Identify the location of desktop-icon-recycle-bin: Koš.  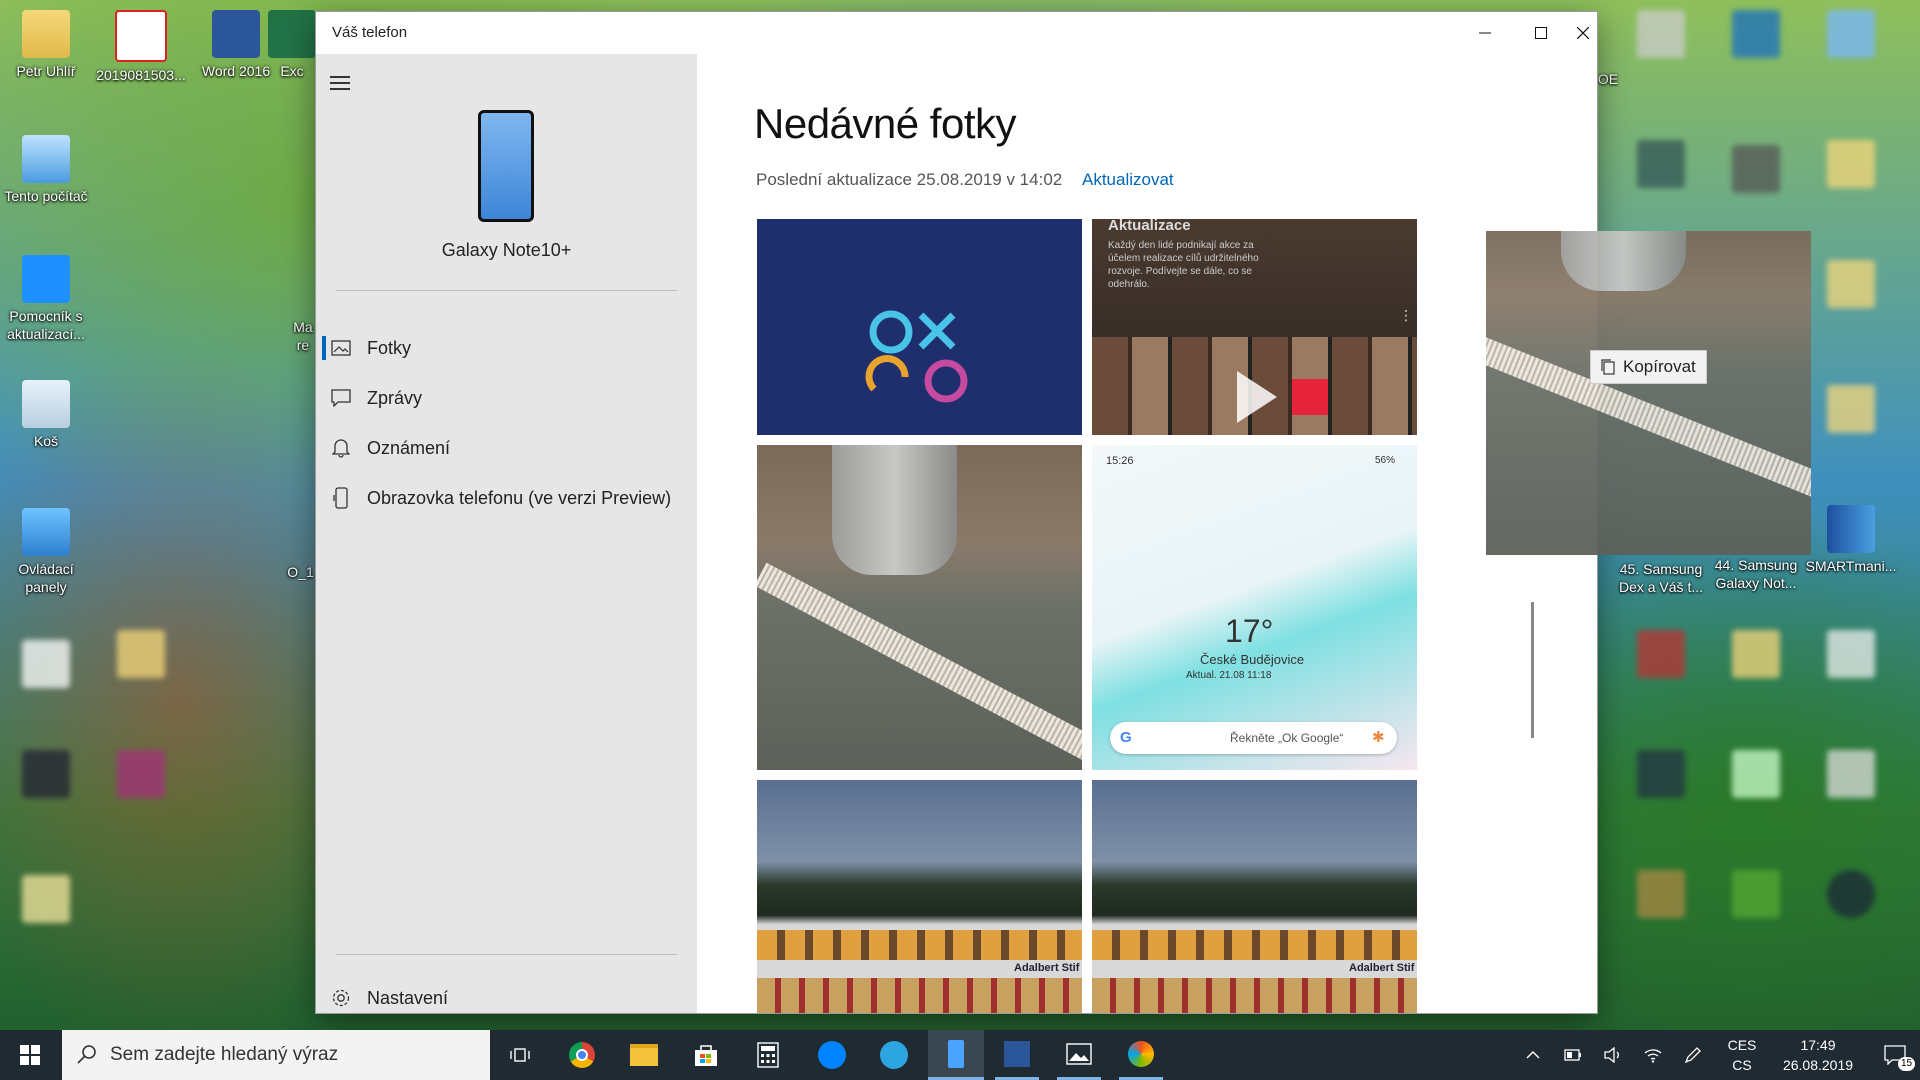
(46, 415).